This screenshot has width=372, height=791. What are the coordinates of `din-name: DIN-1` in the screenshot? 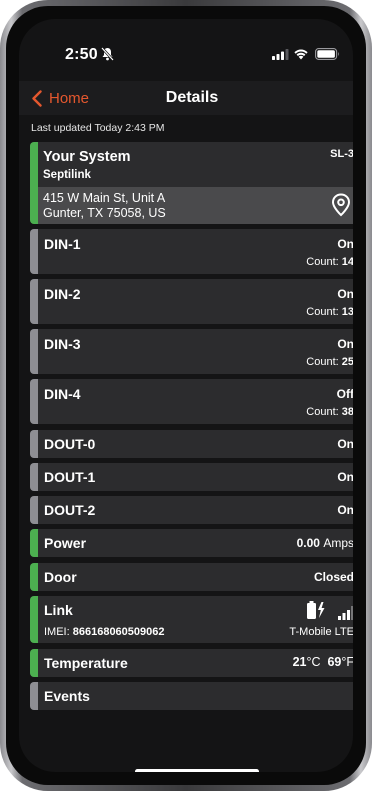 It's located at (62, 244).